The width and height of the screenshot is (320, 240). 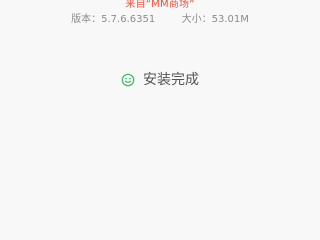 I want to click on install-status-row: 安装完成, so click(x=160, y=80).